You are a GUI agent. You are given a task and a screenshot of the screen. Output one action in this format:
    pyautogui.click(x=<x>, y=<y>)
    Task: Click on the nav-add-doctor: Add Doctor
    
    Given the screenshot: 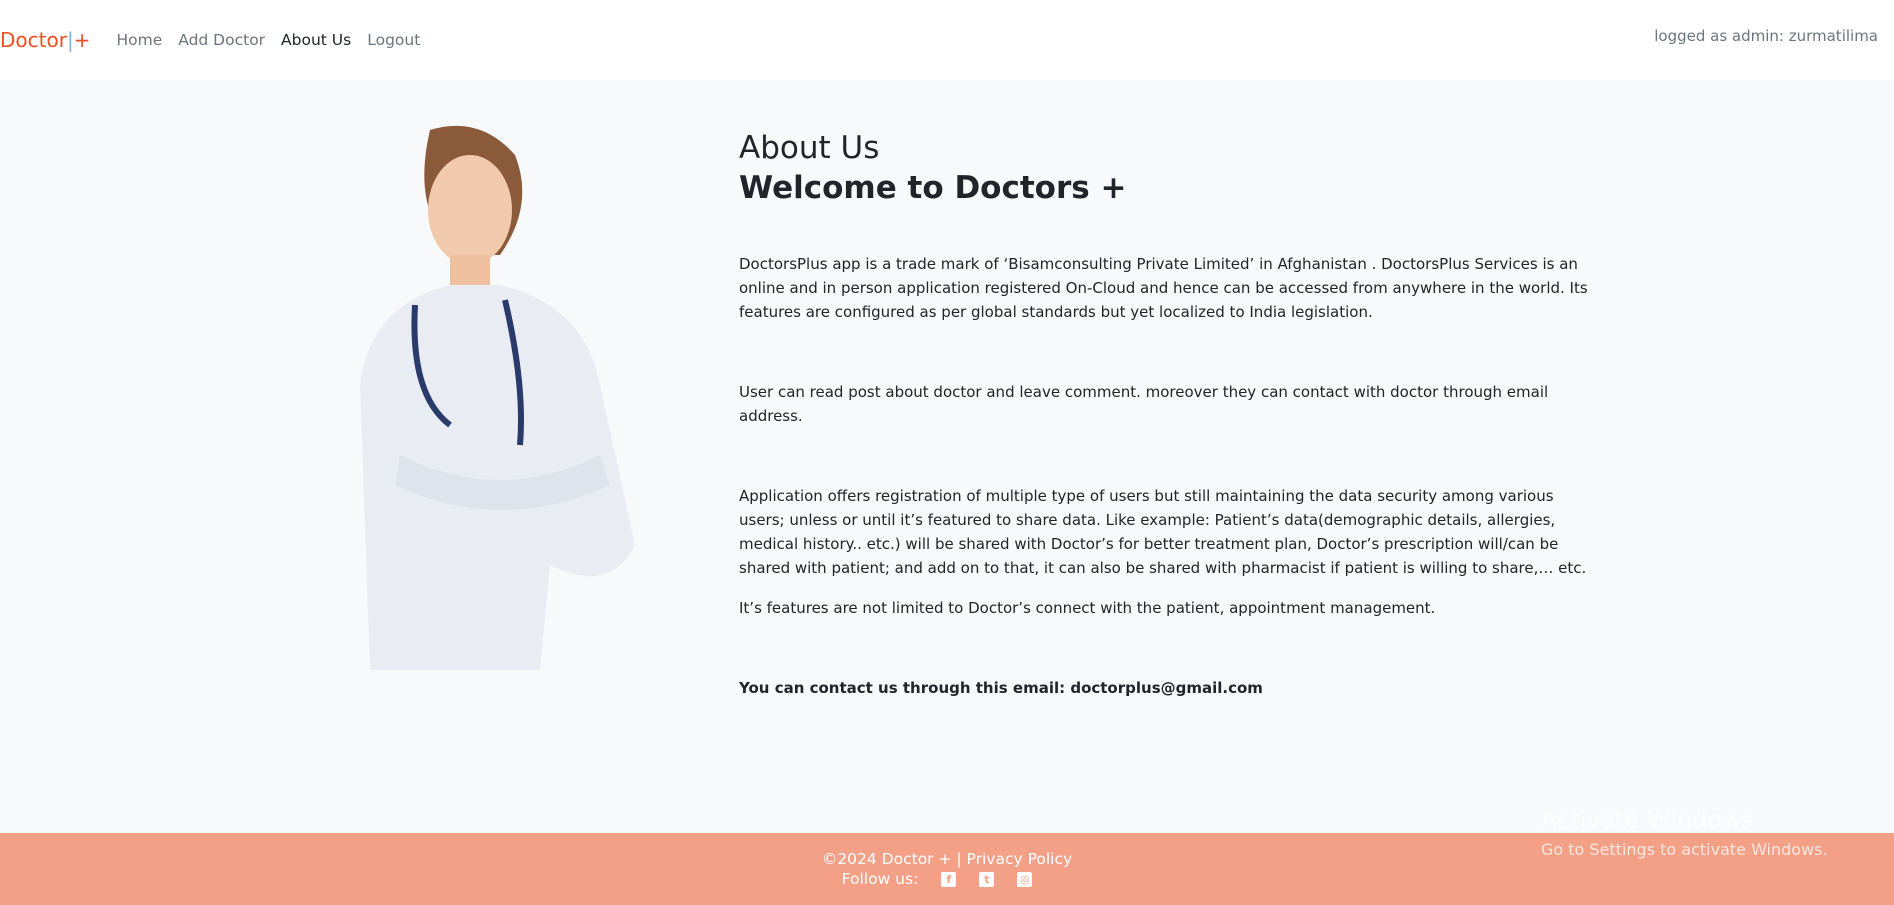 What is the action you would take?
    pyautogui.click(x=221, y=40)
    